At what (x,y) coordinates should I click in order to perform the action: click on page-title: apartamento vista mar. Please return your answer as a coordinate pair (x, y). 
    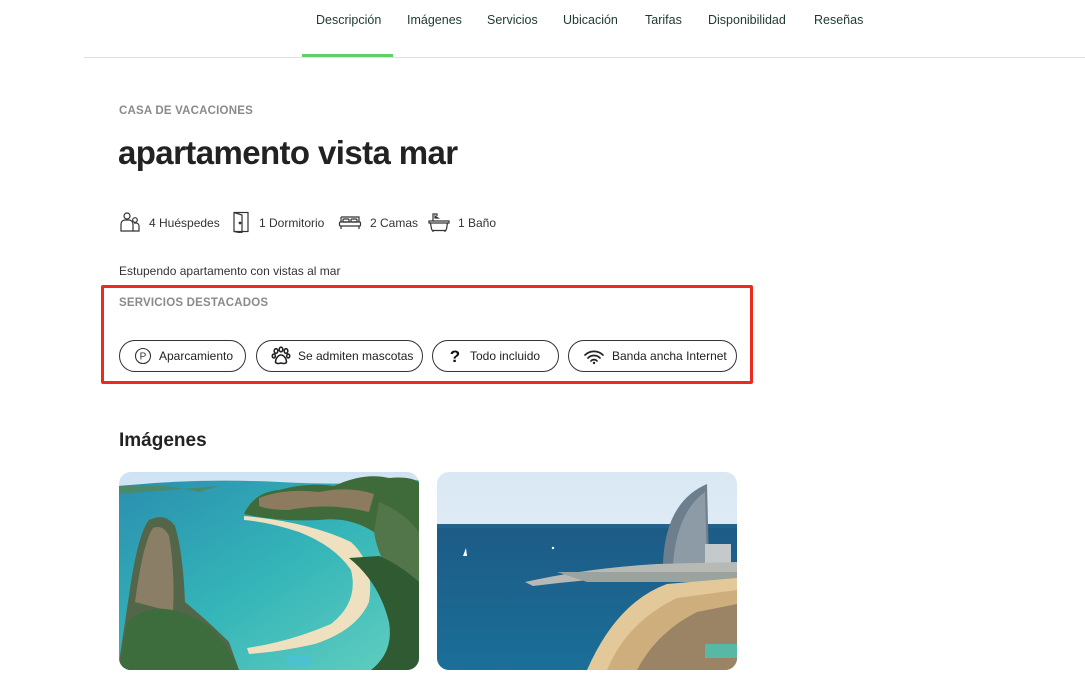
    Looking at the image, I should click on (288, 152).